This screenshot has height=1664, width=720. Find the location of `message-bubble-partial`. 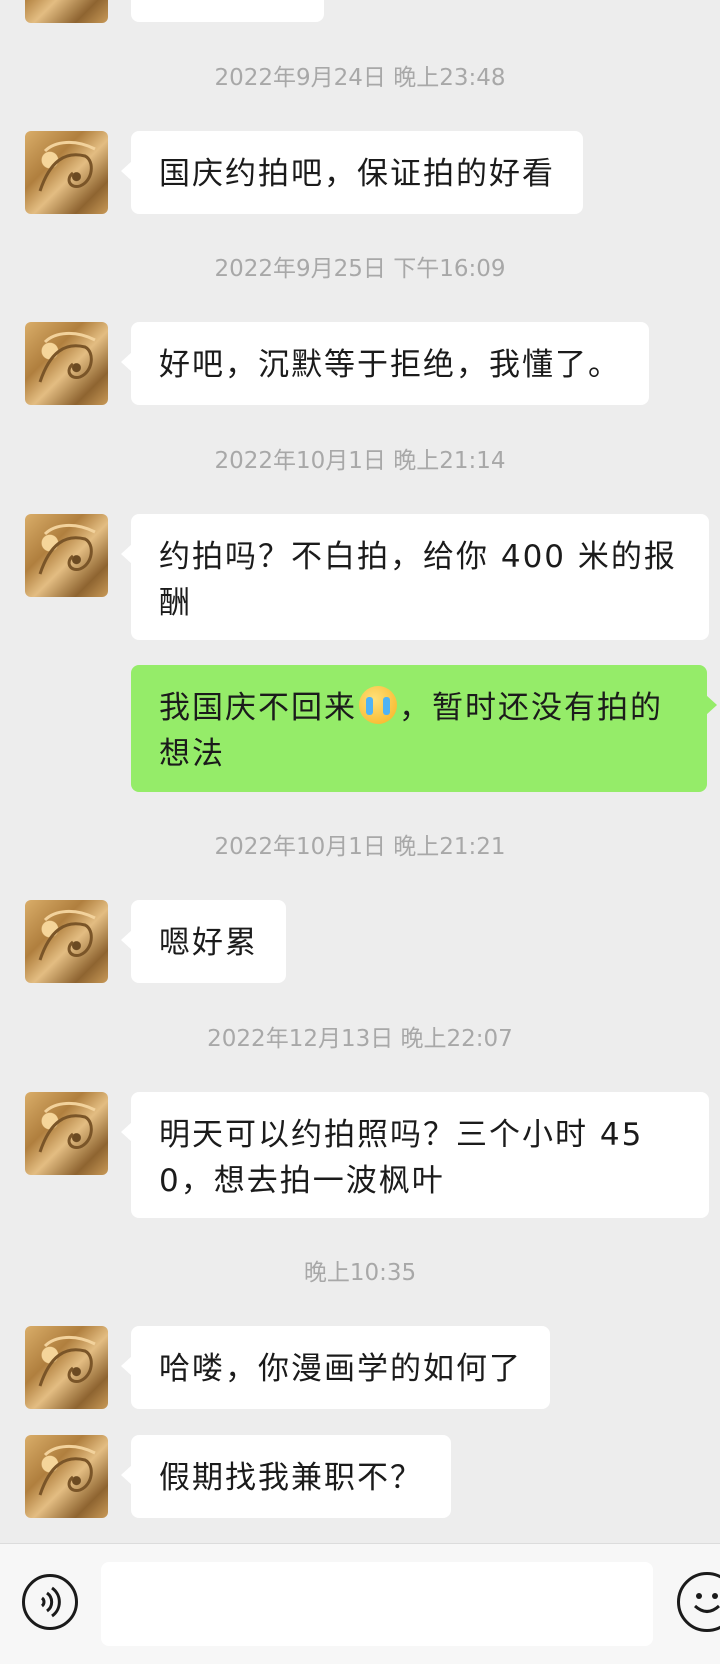

message-bubble-partial is located at coordinates (227, 11).